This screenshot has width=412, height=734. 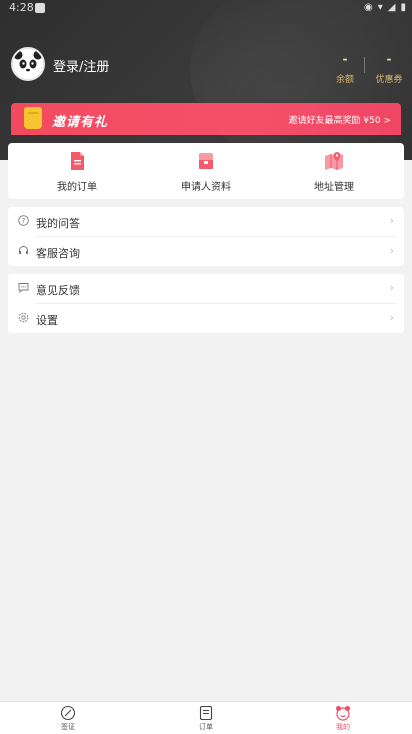 What do you see at coordinates (23, 317) in the screenshot?
I see `gear-icon` at bounding box center [23, 317].